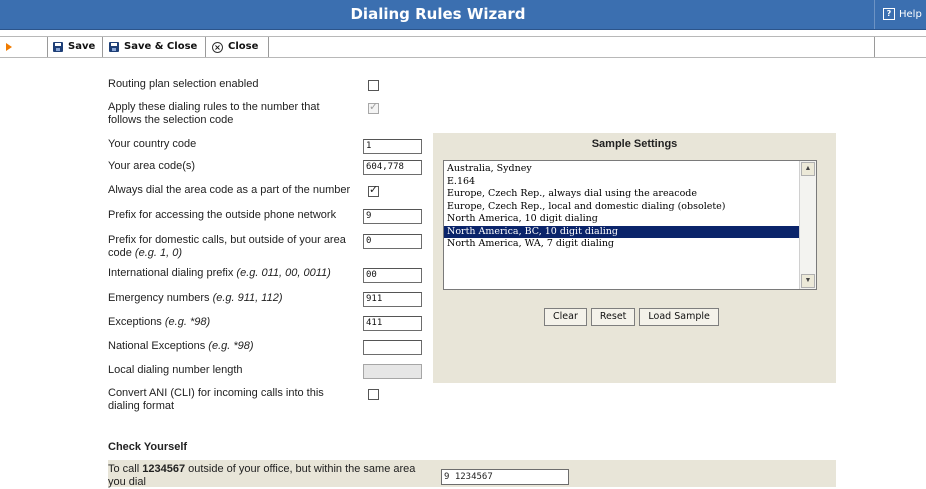 The width and height of the screenshot is (926, 489). Describe the element at coordinates (158, 253) in the screenshot. I see `domestic-prefix-hint: (e.g. 1, 0)` at that location.